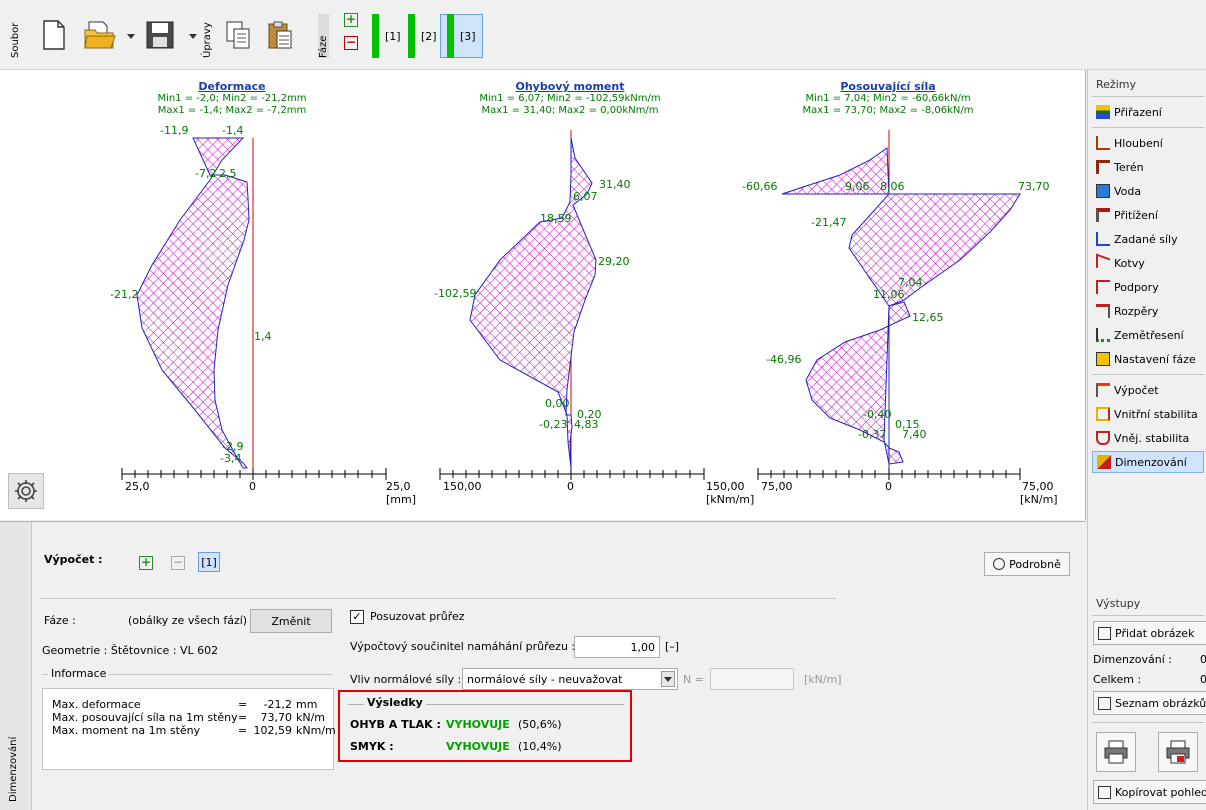 The height and width of the screenshot is (810, 1206). I want to click on assign-icon, so click(1103, 112).